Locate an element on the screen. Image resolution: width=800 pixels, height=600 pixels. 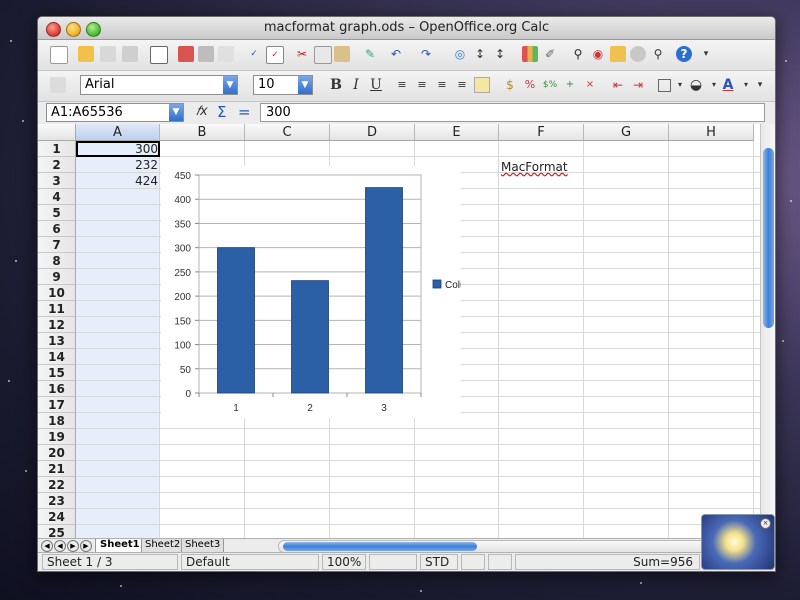
clone-formatting-icon: ✎ is located at coordinates (370, 54).